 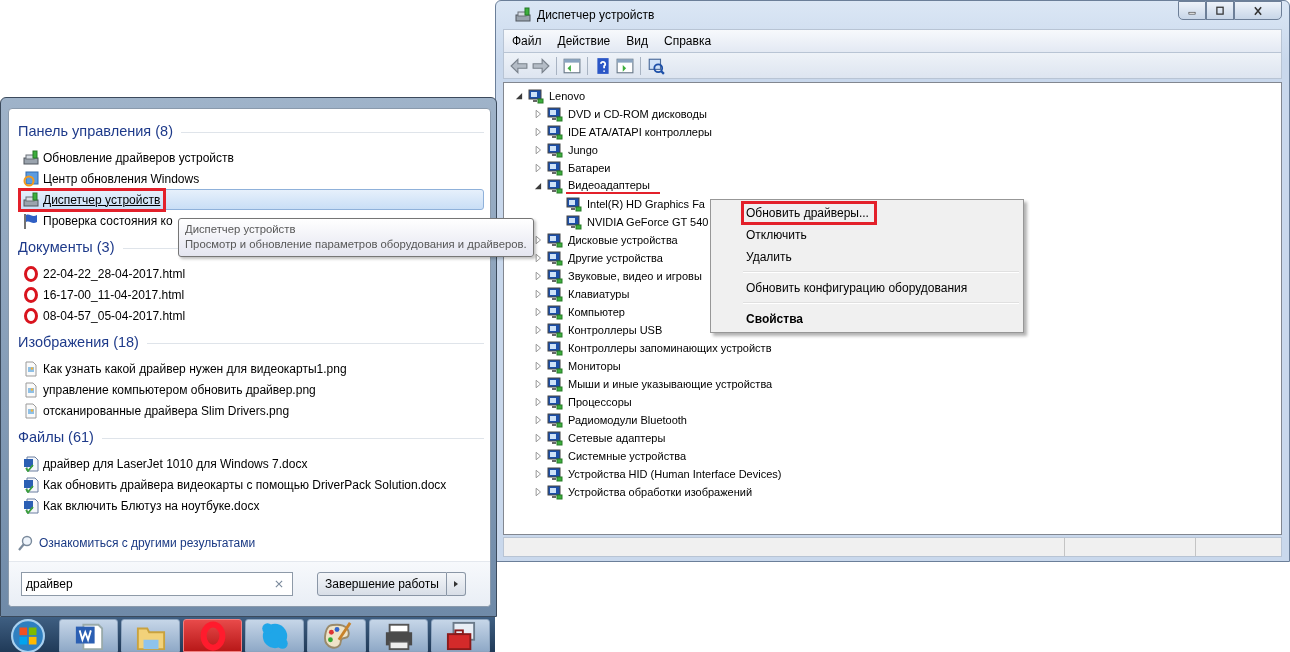 I want to click on section-heading: Панель управления (8), so click(x=95, y=131).